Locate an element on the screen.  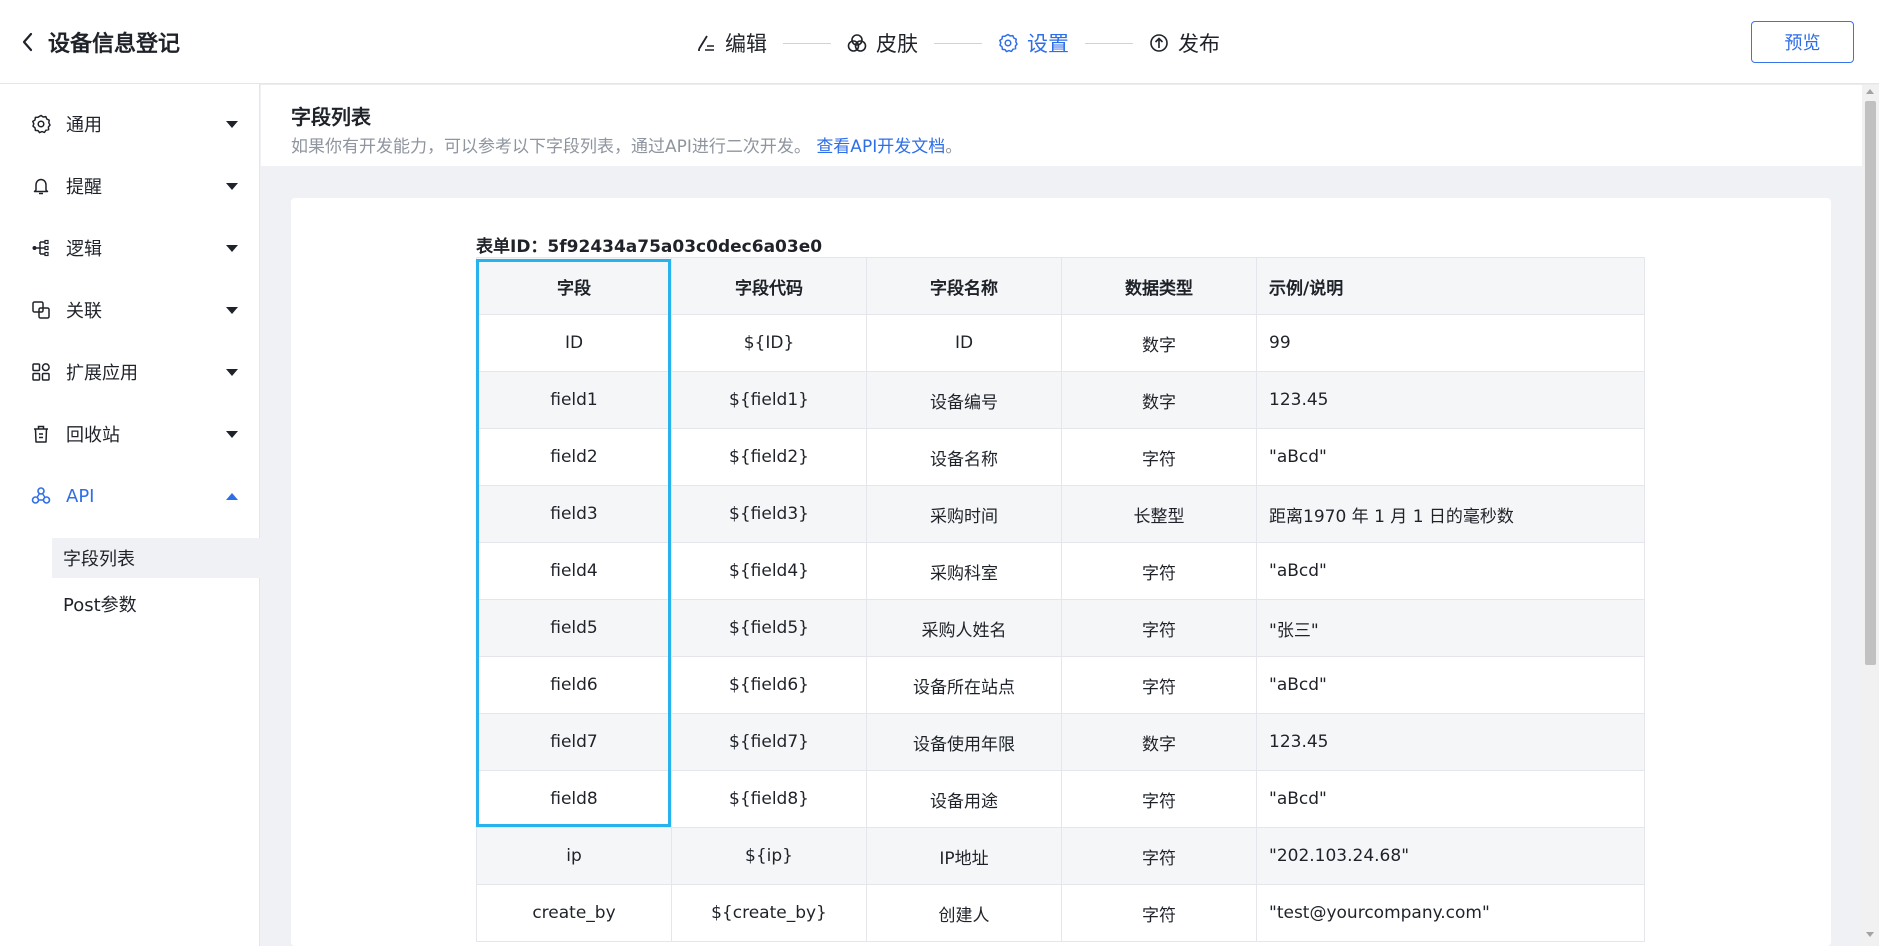
chevron-left-icon is located at coordinates (27, 42).